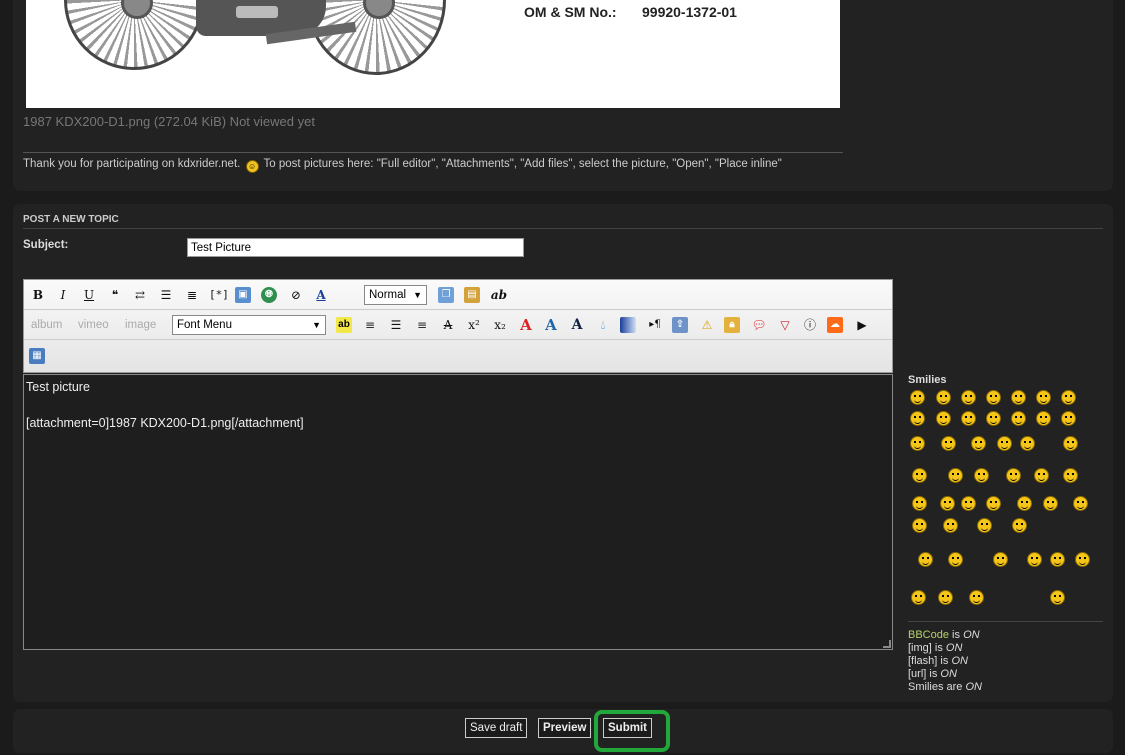 This screenshot has height=755, width=1125. I want to click on image-icon: ▣, so click(243, 295).